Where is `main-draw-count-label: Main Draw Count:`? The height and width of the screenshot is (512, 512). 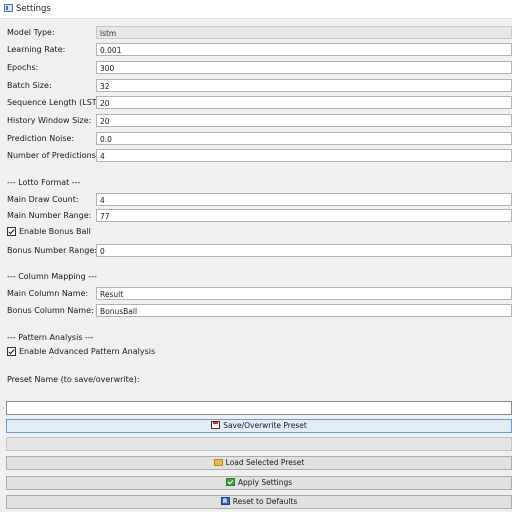
main-draw-count-label: Main Draw Count: is located at coordinates (43, 199).